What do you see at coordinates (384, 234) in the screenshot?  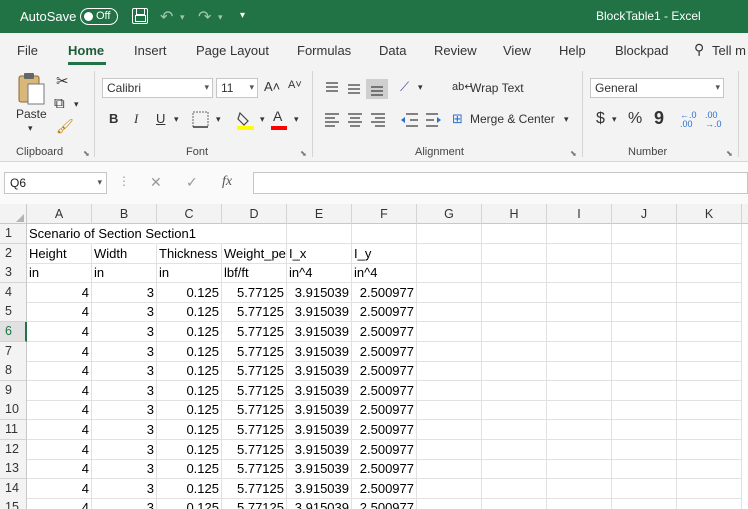 I see `cell-f1` at bounding box center [384, 234].